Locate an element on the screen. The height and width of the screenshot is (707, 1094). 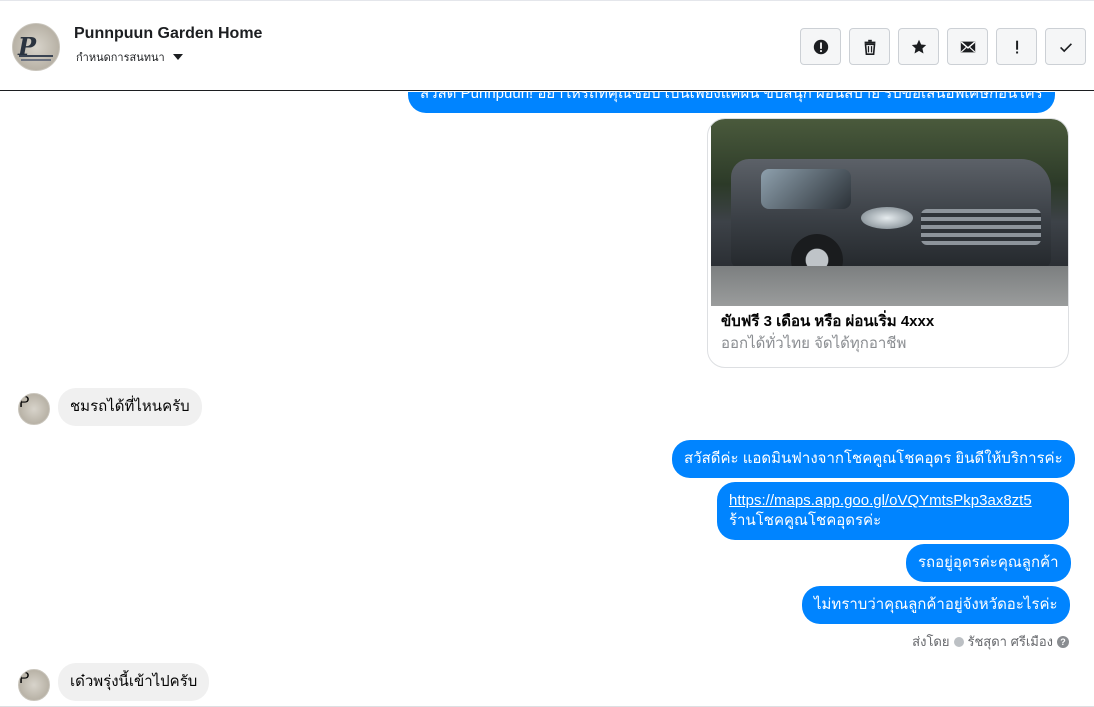
check-icon is located at coordinates (1065, 47).